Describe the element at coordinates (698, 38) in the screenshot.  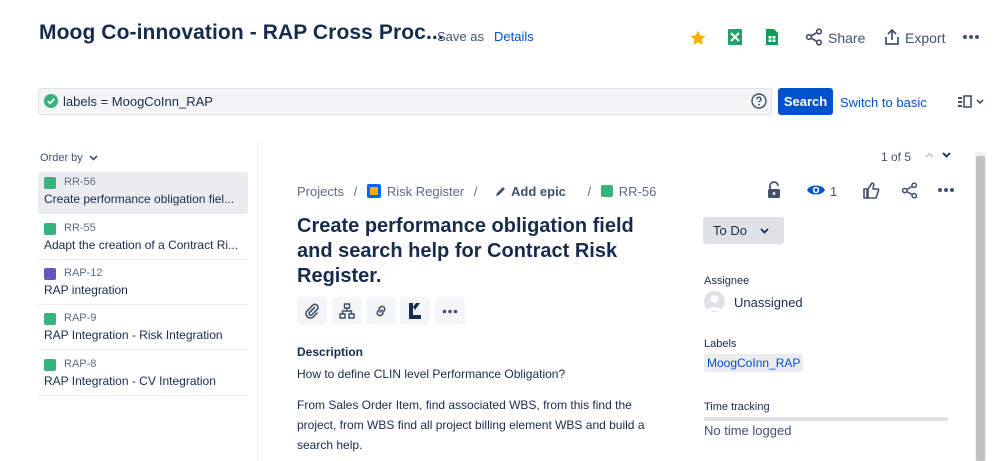
I see `star-icon` at that location.